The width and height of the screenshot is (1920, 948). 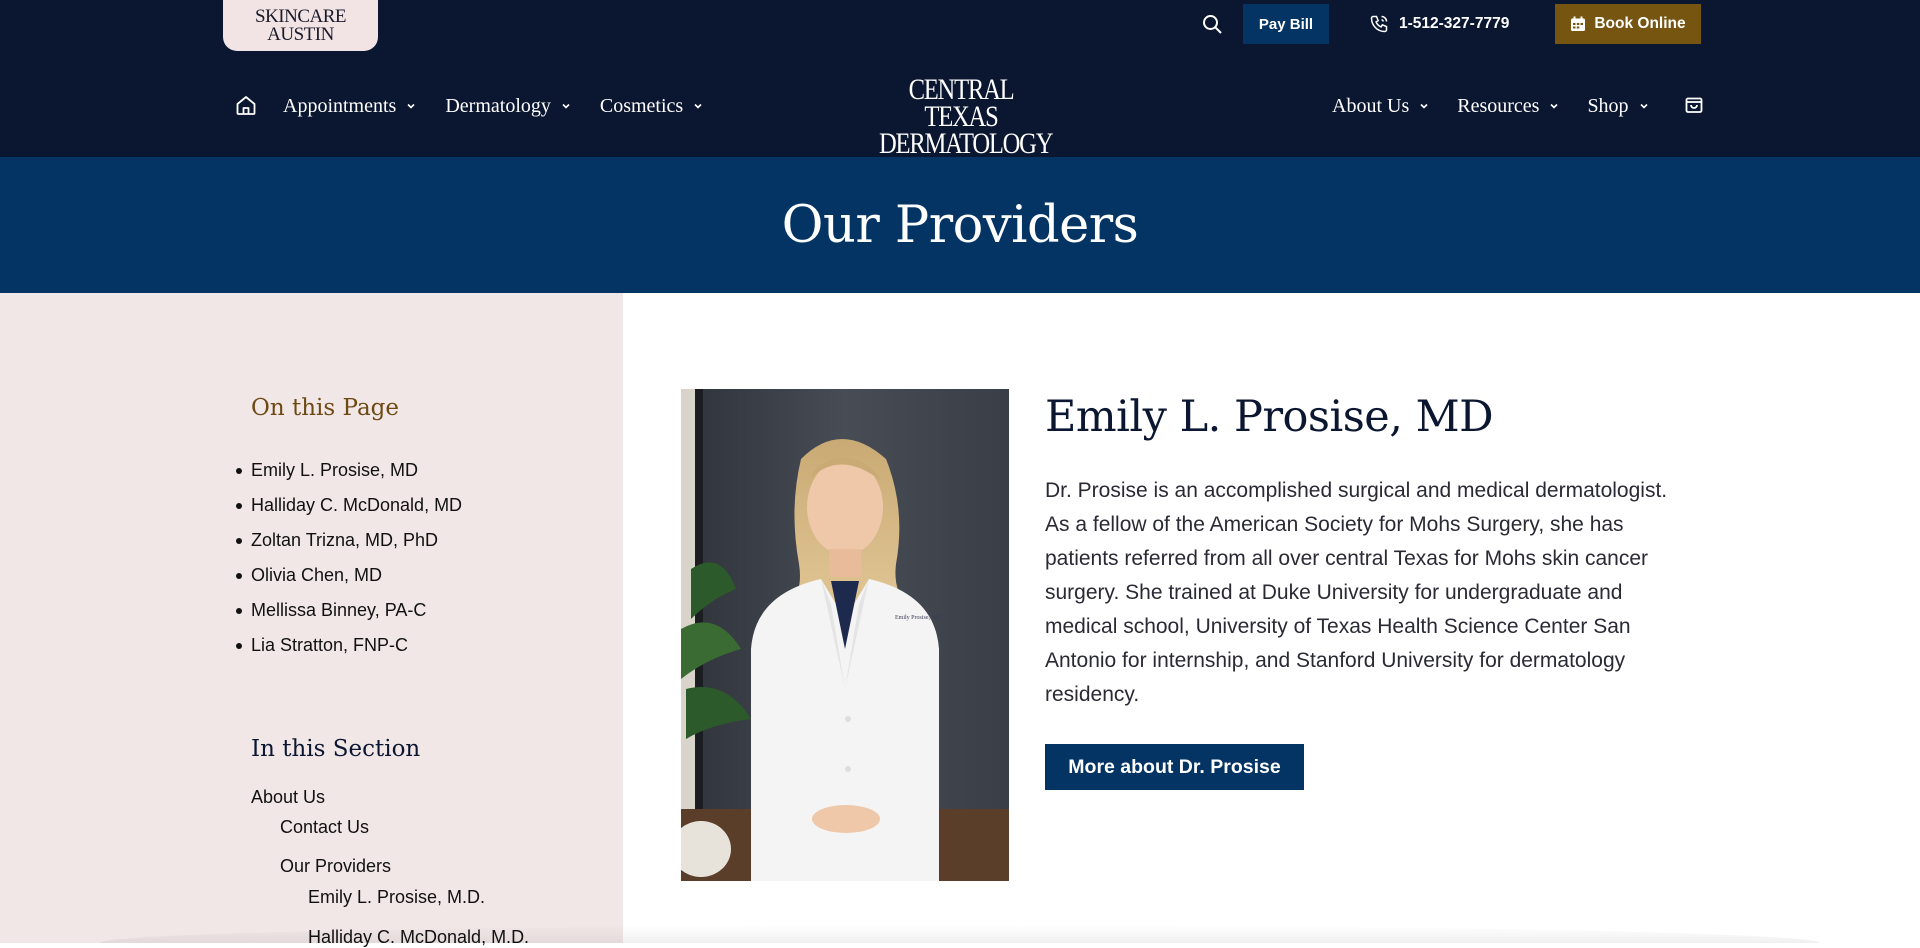 I want to click on nav-label: Cosmetics, so click(x=641, y=105).